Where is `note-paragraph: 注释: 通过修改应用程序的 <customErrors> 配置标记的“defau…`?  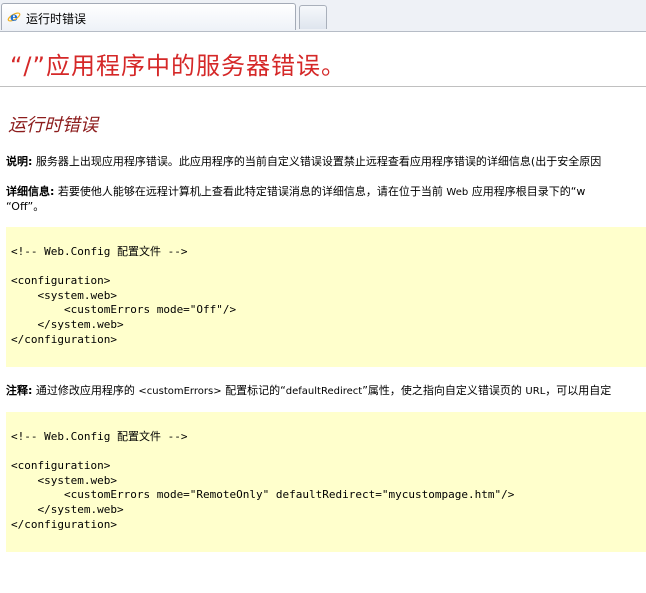
note-paragraph: 注释: 通过修改应用程序的 <customErrors> 配置标记的“defau… is located at coordinates (308, 390).